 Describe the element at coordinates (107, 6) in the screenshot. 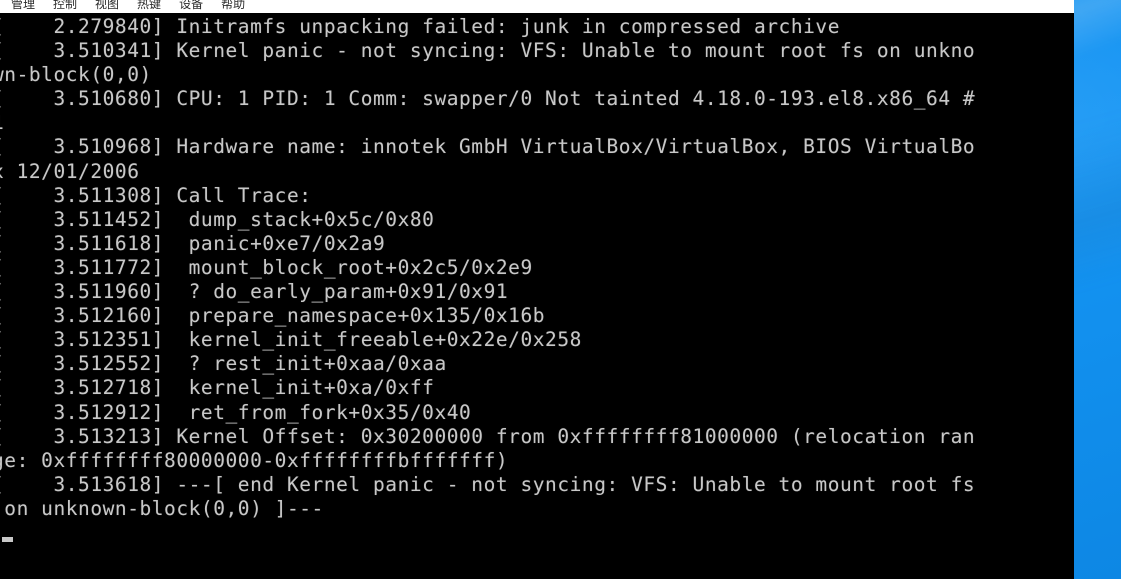

I see `menu-item-view: 视图` at that location.